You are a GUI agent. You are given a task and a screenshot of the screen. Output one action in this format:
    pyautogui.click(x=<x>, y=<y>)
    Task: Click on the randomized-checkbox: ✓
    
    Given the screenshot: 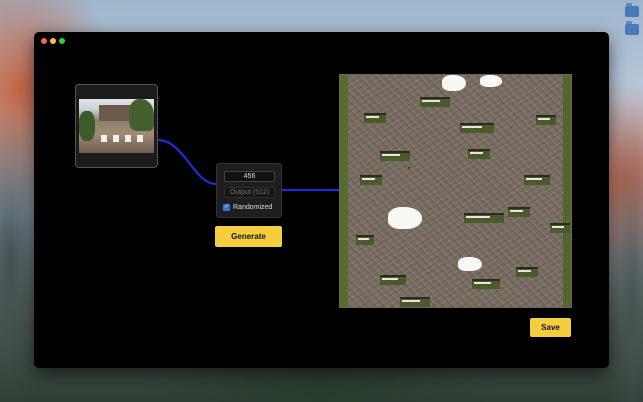 What is the action you would take?
    pyautogui.click(x=226, y=207)
    